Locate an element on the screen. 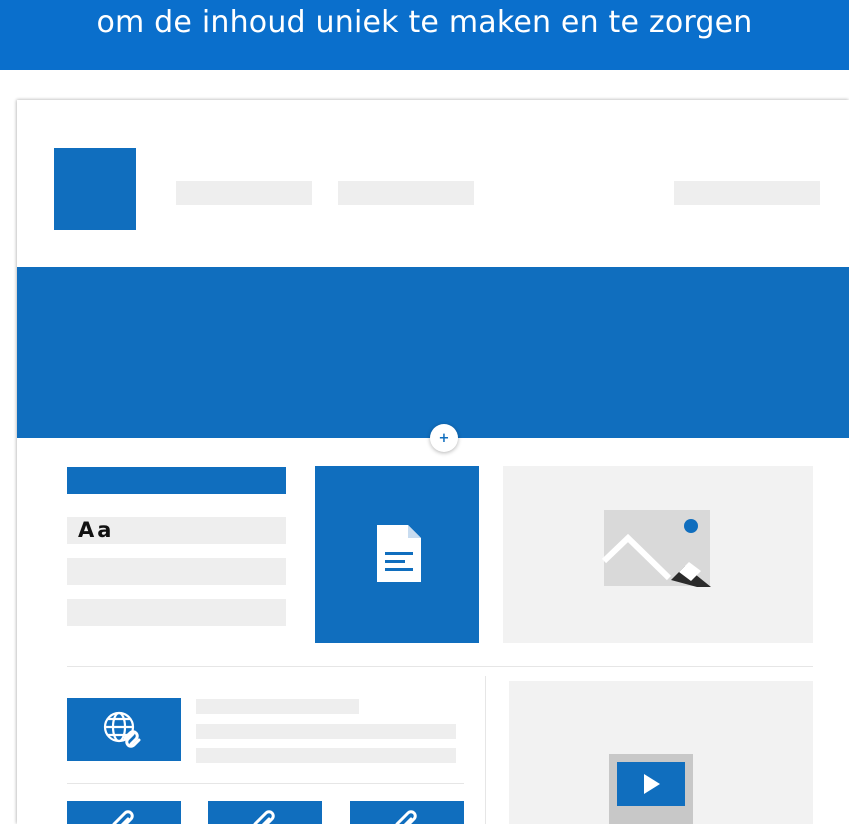 The height and width of the screenshot is (824, 849). image-web-part-tile is located at coordinates (658, 554).